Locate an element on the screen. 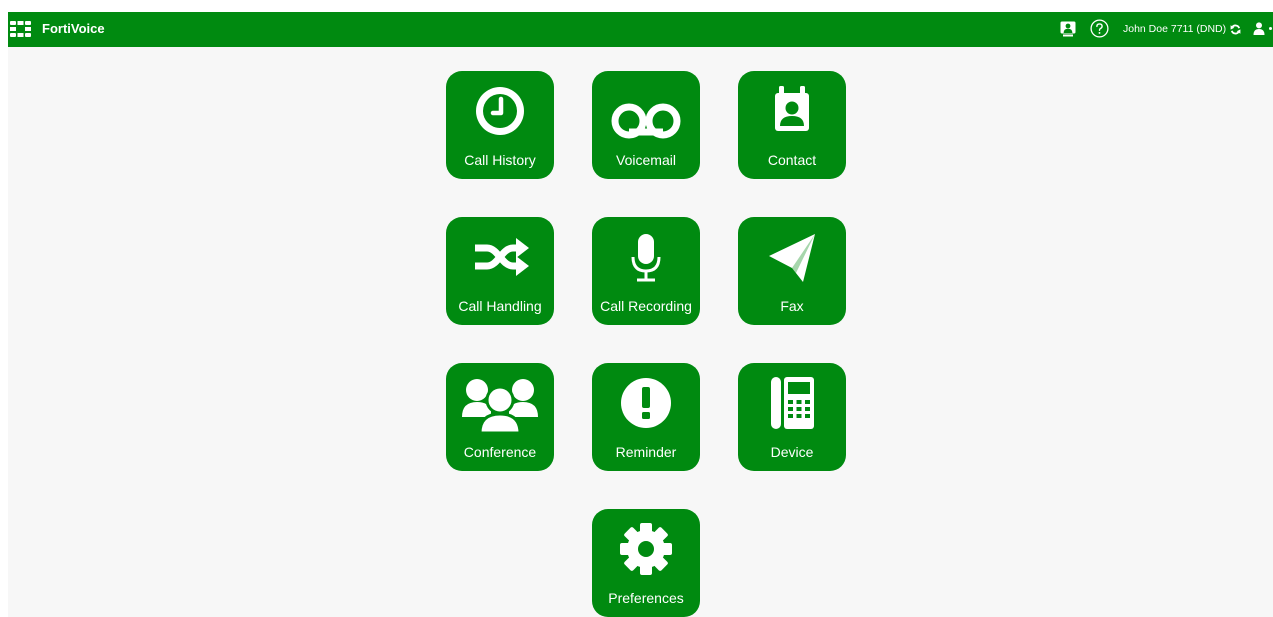 Image resolution: width=1273 pixels, height=617 pixels. user-status-label: John Doe 7711 (DND) is located at coordinates (1174, 29).